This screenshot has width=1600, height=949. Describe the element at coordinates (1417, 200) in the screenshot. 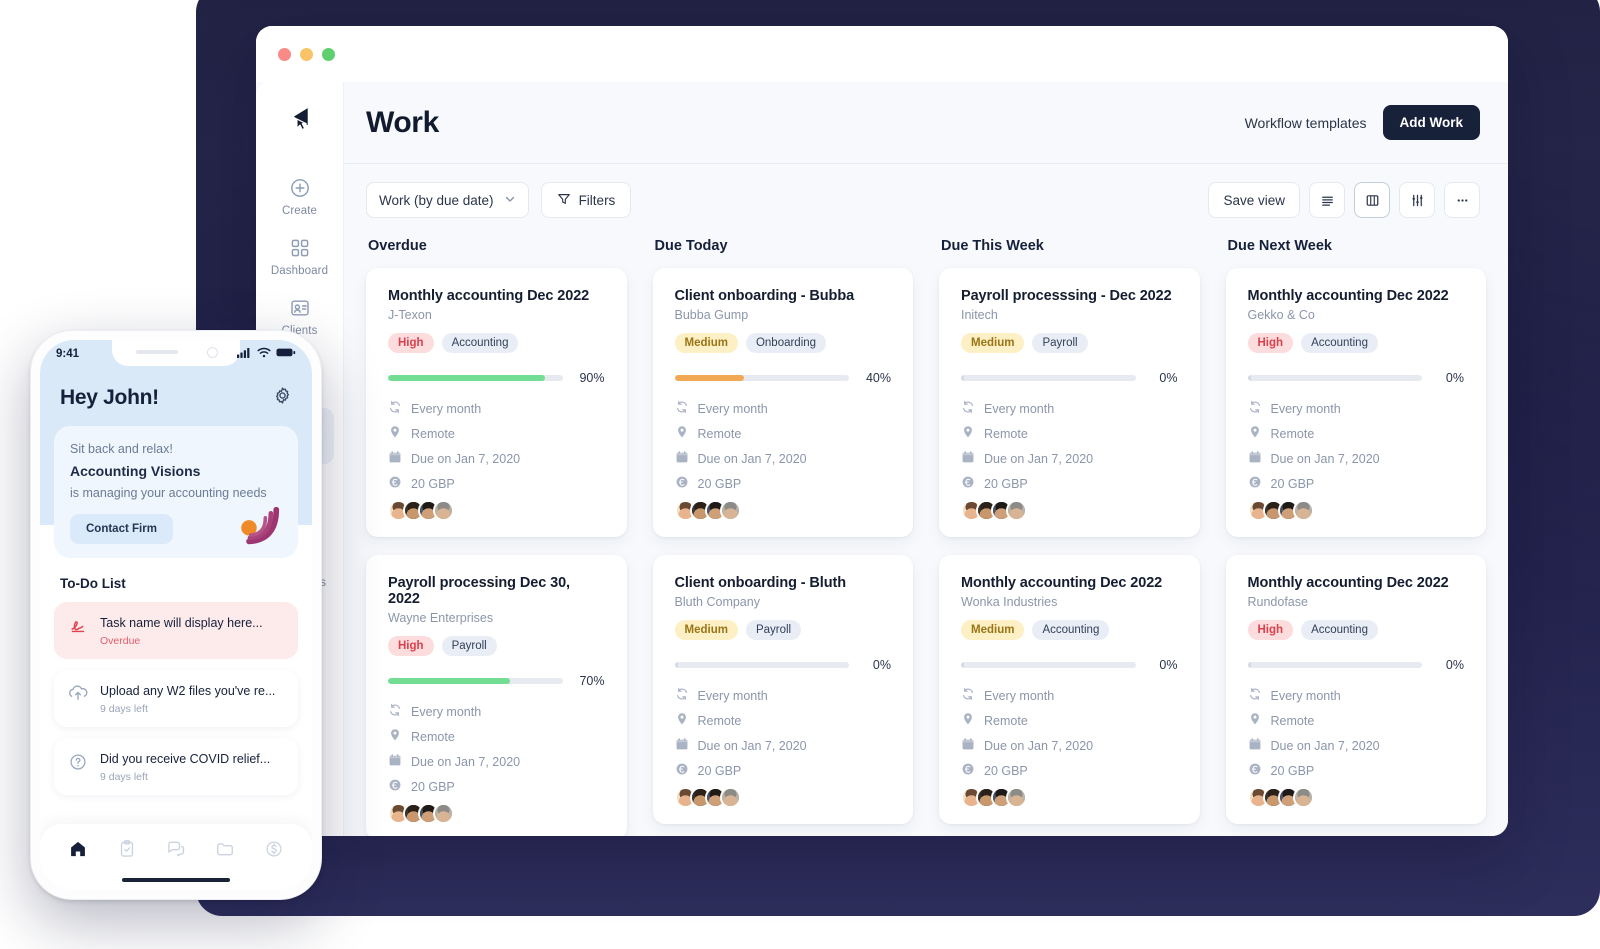

I see `sliders-icon` at that location.